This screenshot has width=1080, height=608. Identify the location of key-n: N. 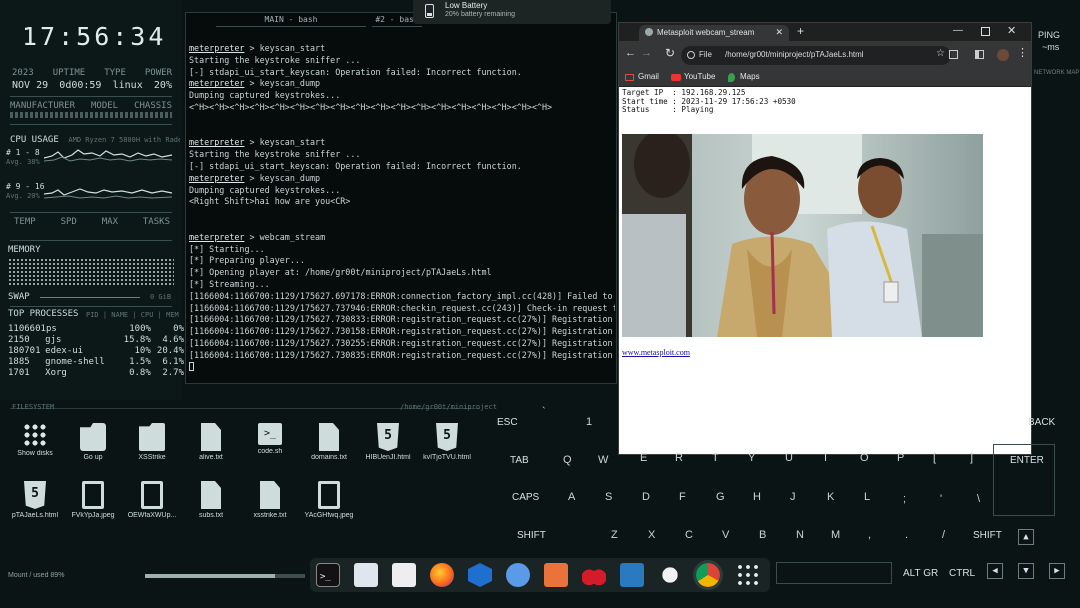
(800, 535).